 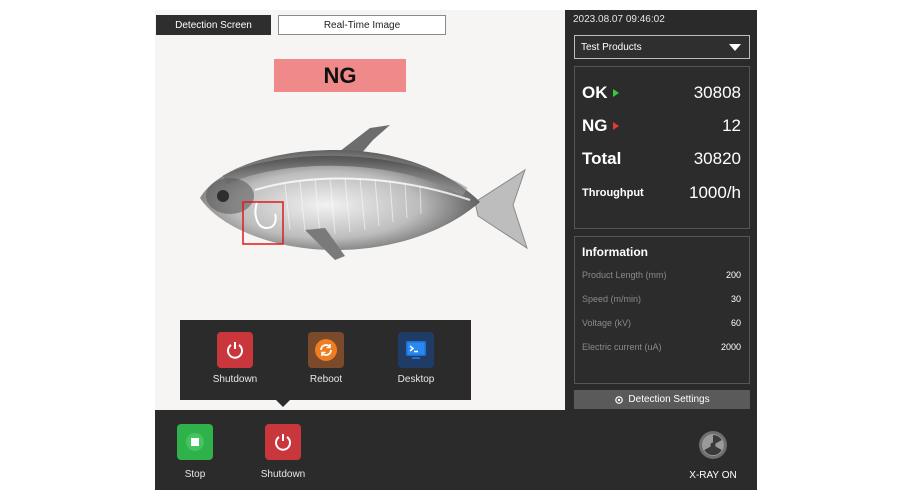 I want to click on detection-settings-label: Detection Settings, so click(x=669, y=399).